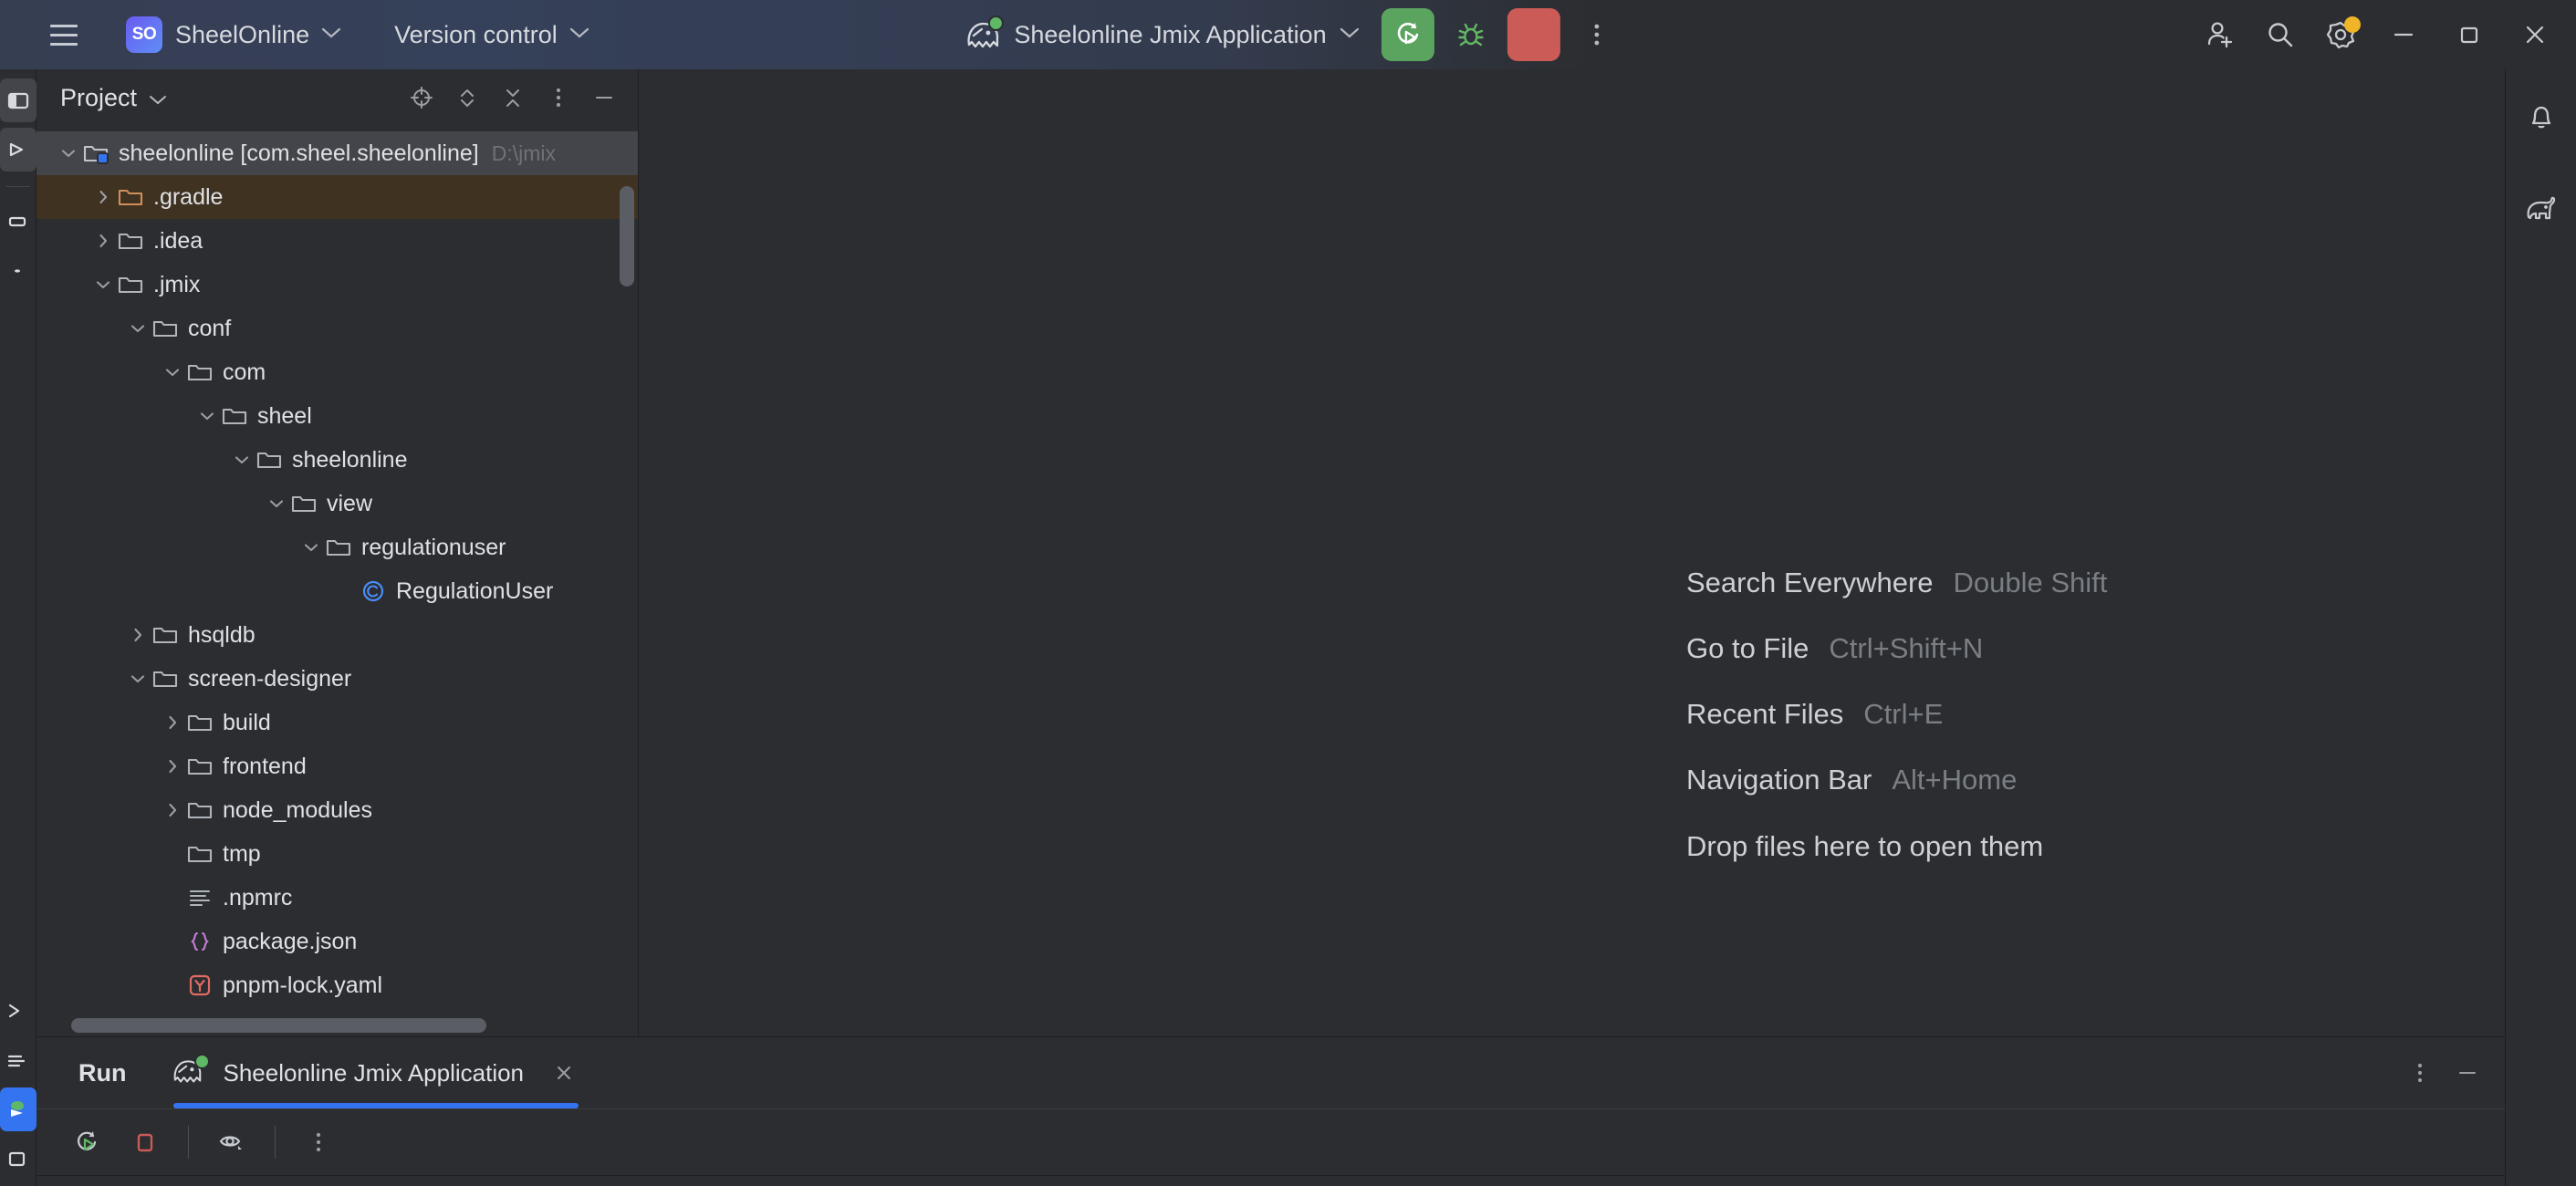 This screenshot has width=2576, height=1186. Describe the element at coordinates (337, 547) in the screenshot. I see `tree-row: regulationuser` at that location.